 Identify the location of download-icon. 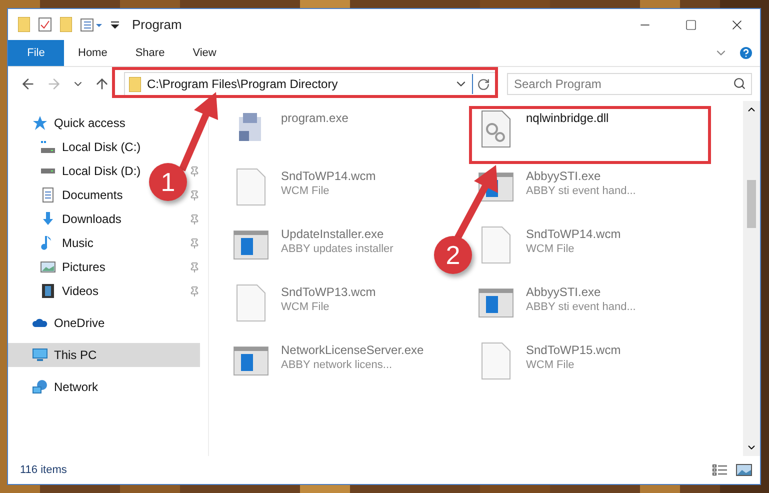
(48, 219).